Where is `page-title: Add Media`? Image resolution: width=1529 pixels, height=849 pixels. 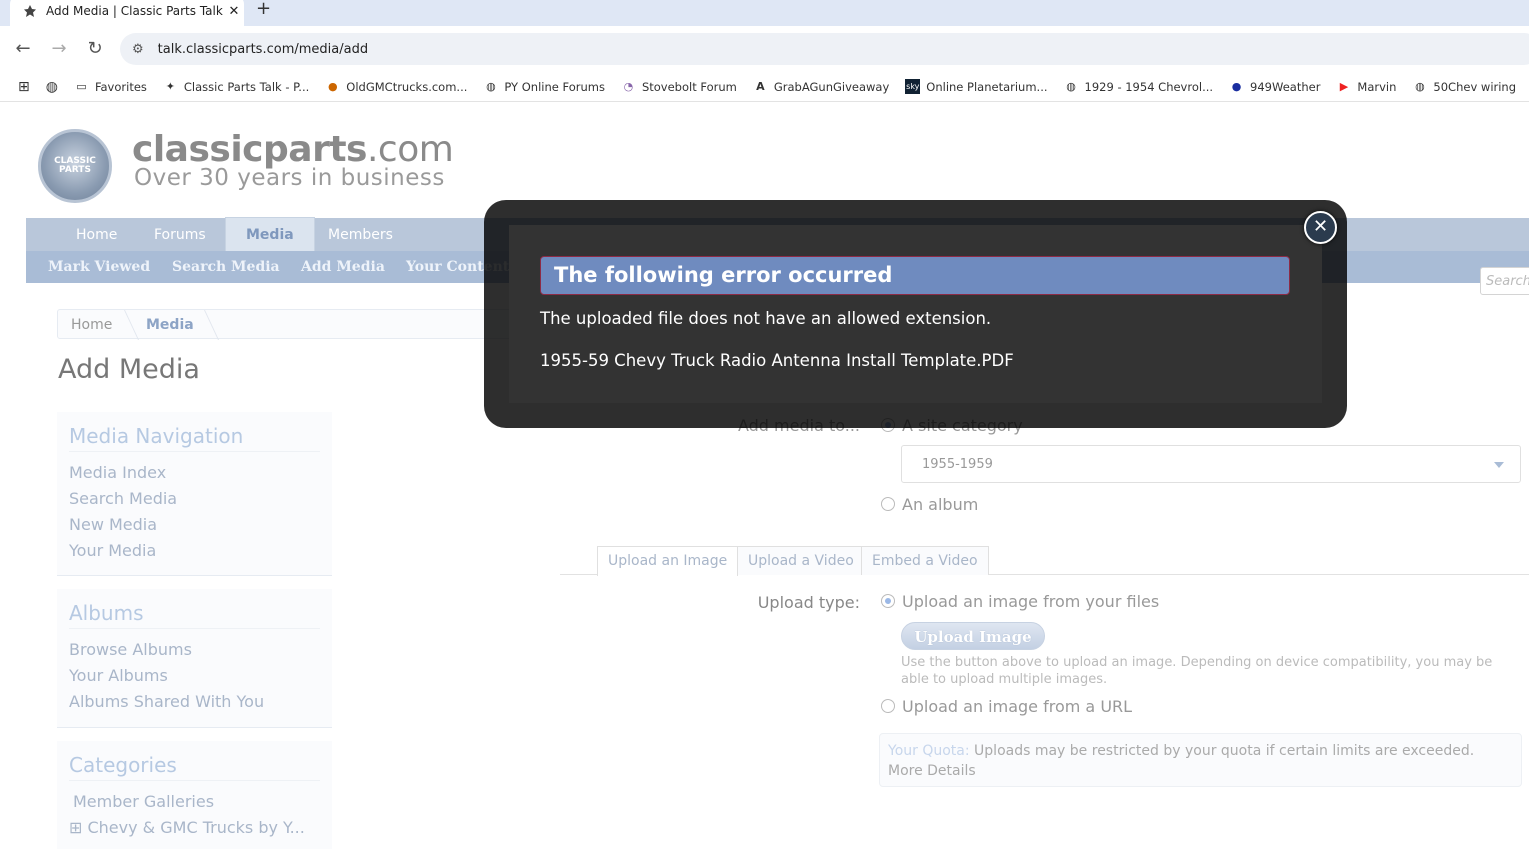 page-title: Add Media is located at coordinates (129, 369).